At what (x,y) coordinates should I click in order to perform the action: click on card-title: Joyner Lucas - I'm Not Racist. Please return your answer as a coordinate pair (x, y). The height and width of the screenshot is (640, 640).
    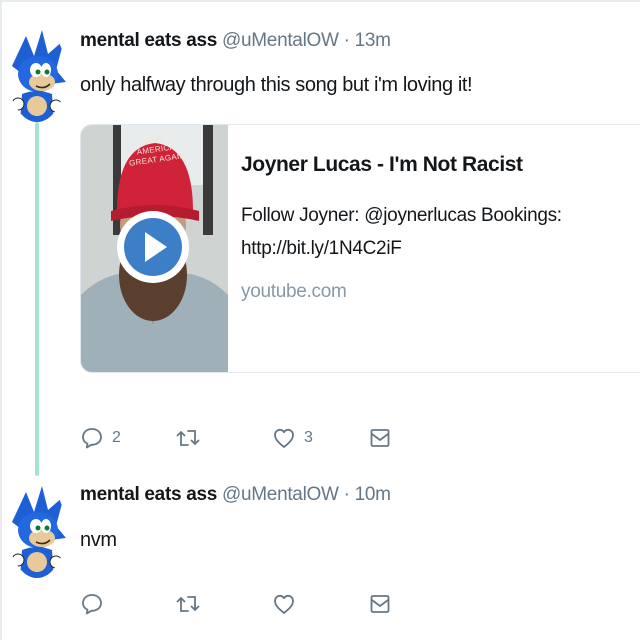
    Looking at the image, I should click on (382, 165).